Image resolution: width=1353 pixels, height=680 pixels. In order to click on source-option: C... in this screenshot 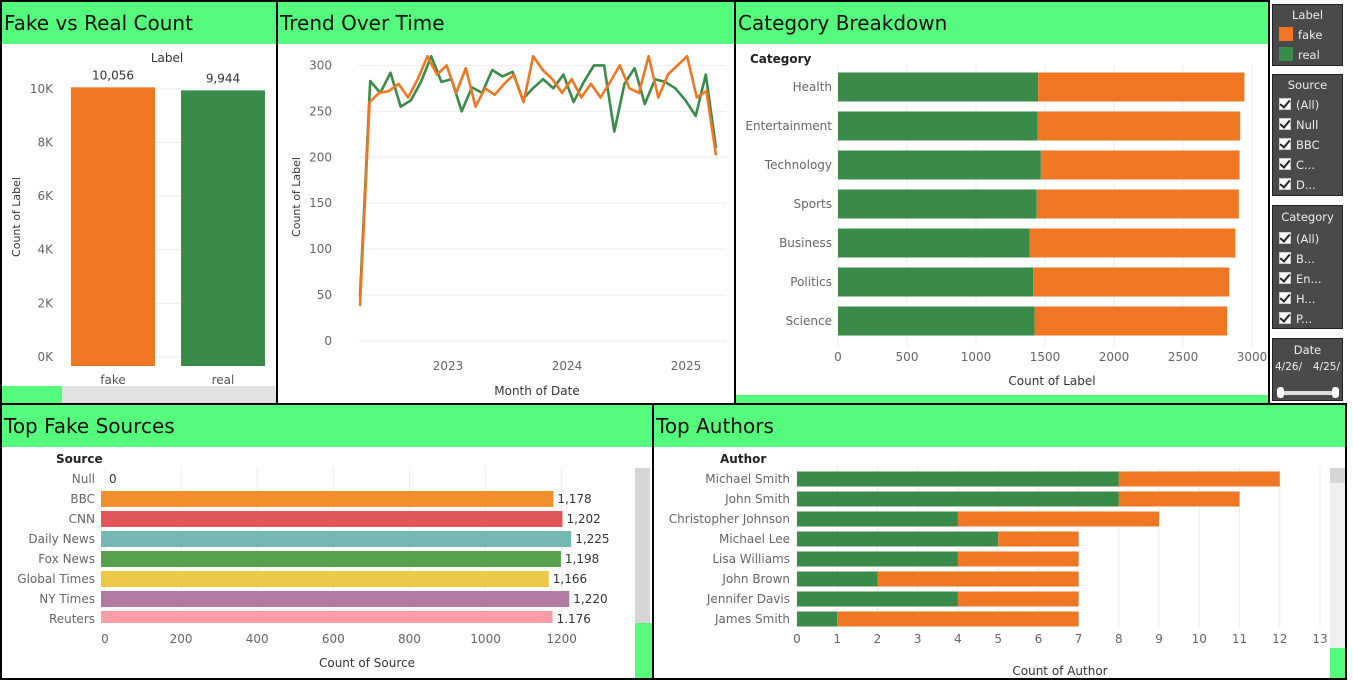, I will do `click(1307, 165)`.